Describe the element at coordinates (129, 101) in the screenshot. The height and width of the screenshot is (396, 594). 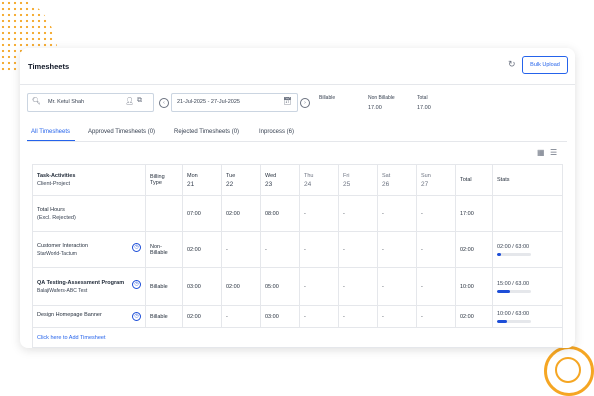
I see `user-icon: 👤︎` at that location.